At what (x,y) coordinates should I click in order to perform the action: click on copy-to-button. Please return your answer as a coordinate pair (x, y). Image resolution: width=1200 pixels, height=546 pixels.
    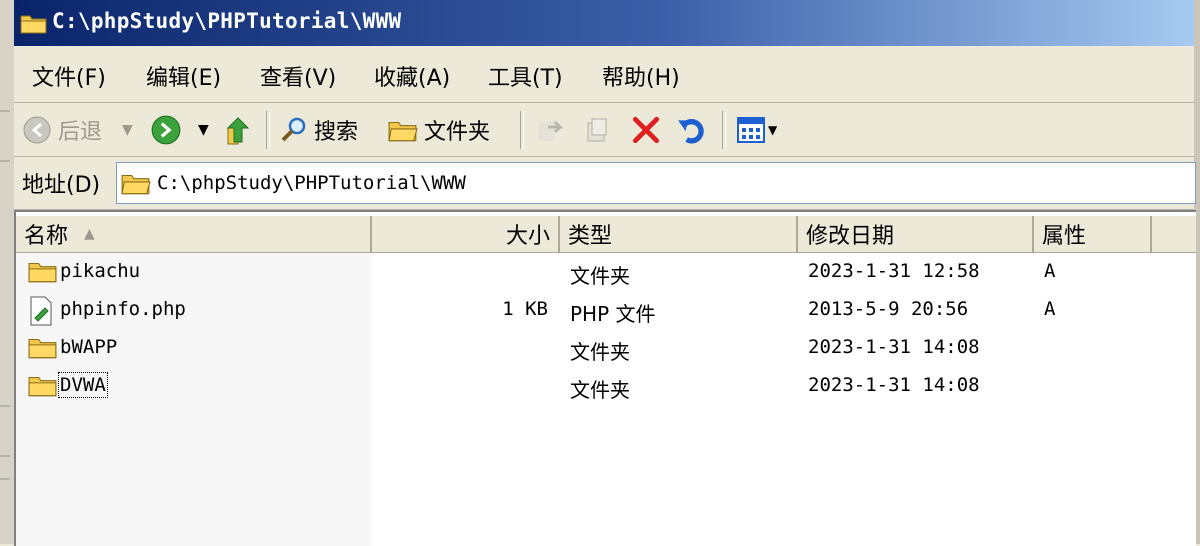
    Looking at the image, I should click on (597, 129).